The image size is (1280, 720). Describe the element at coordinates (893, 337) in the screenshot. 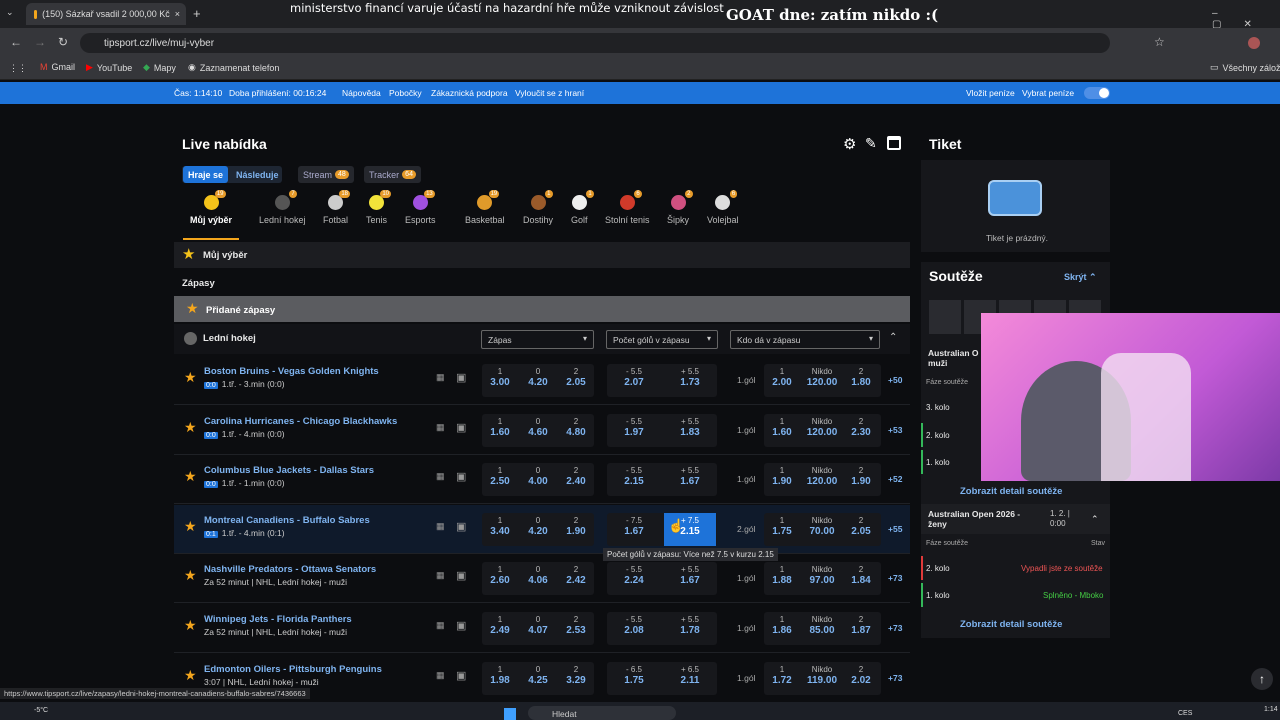

I see `collapse-icon: ⌃` at that location.